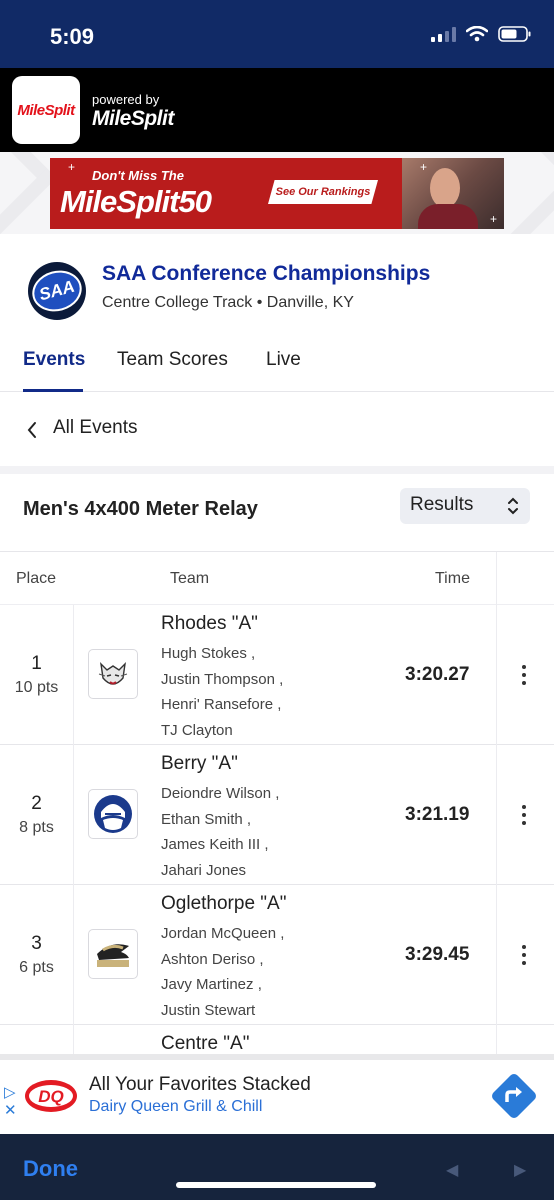 Image resolution: width=554 pixels, height=1200 pixels. I want to click on athlete-name: Henri' Ransefore ,, so click(222, 705).